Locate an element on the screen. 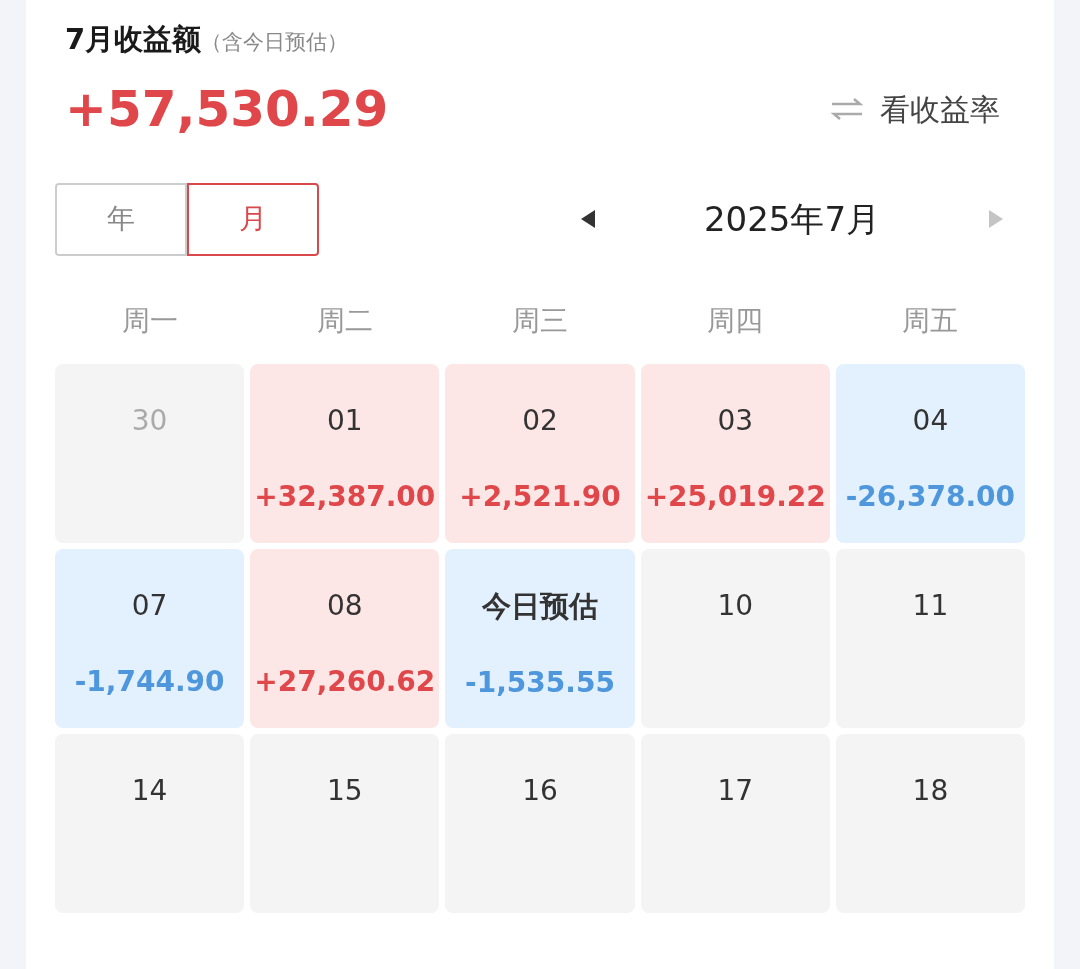 Image resolution: width=1080 pixels, height=969 pixels. weekday-label: 周三 is located at coordinates (540, 320).